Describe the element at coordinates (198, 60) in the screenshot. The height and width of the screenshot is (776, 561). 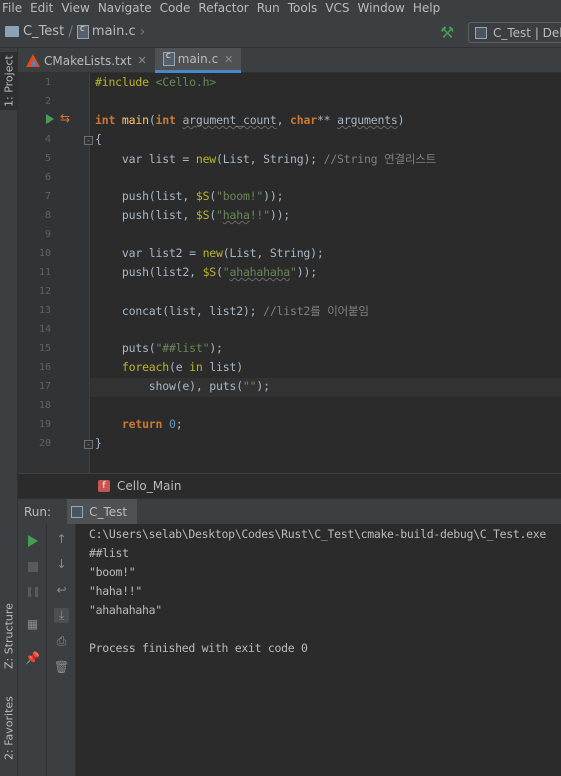
I see `tab-main-c: main.c ✕` at that location.